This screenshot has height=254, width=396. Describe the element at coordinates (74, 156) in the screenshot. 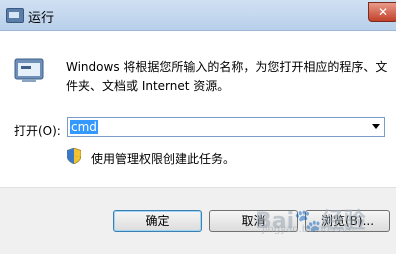

I see `shield-icon` at that location.